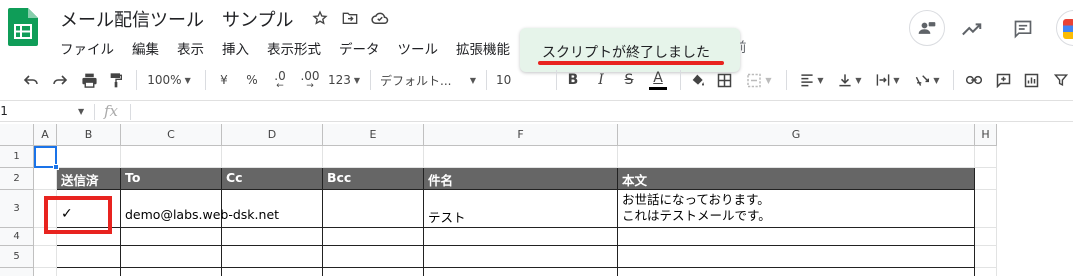  What do you see at coordinates (796, 179) in the screenshot?
I see `header-body: 本文` at bounding box center [796, 179].